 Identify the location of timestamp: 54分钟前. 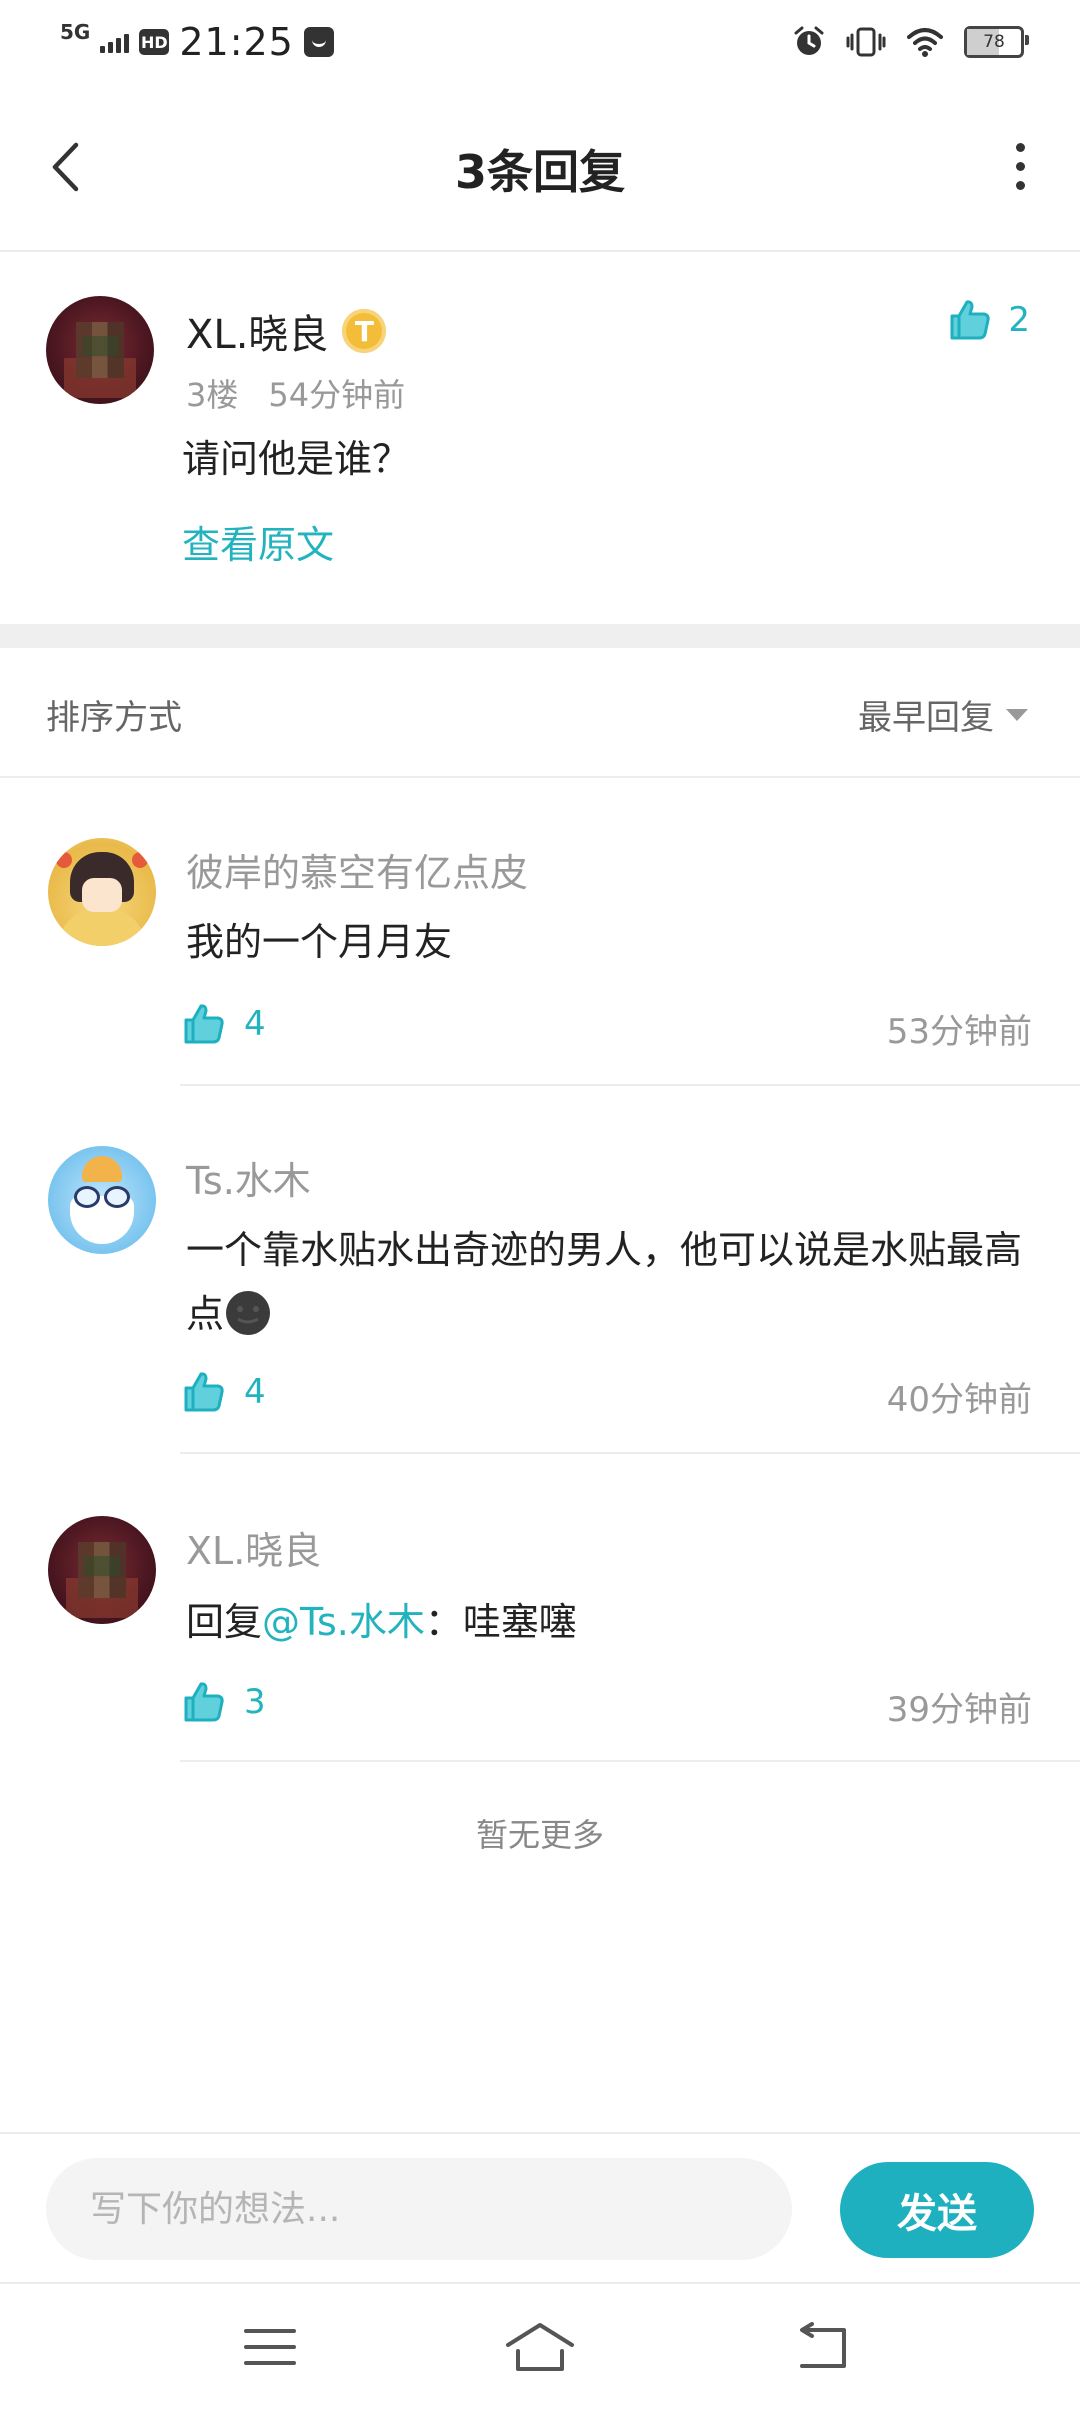
(337, 395).